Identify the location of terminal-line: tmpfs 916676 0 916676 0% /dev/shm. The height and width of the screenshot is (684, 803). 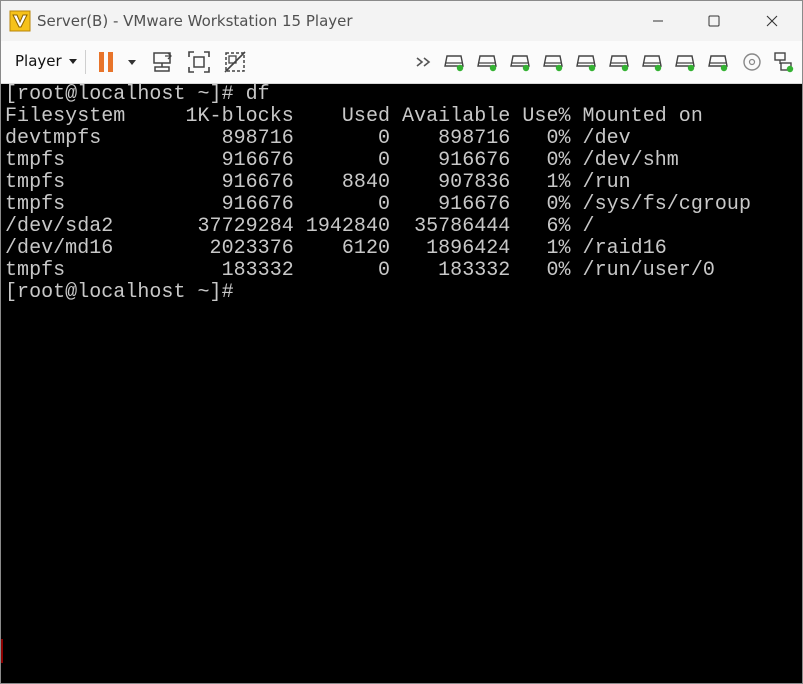
(342, 160).